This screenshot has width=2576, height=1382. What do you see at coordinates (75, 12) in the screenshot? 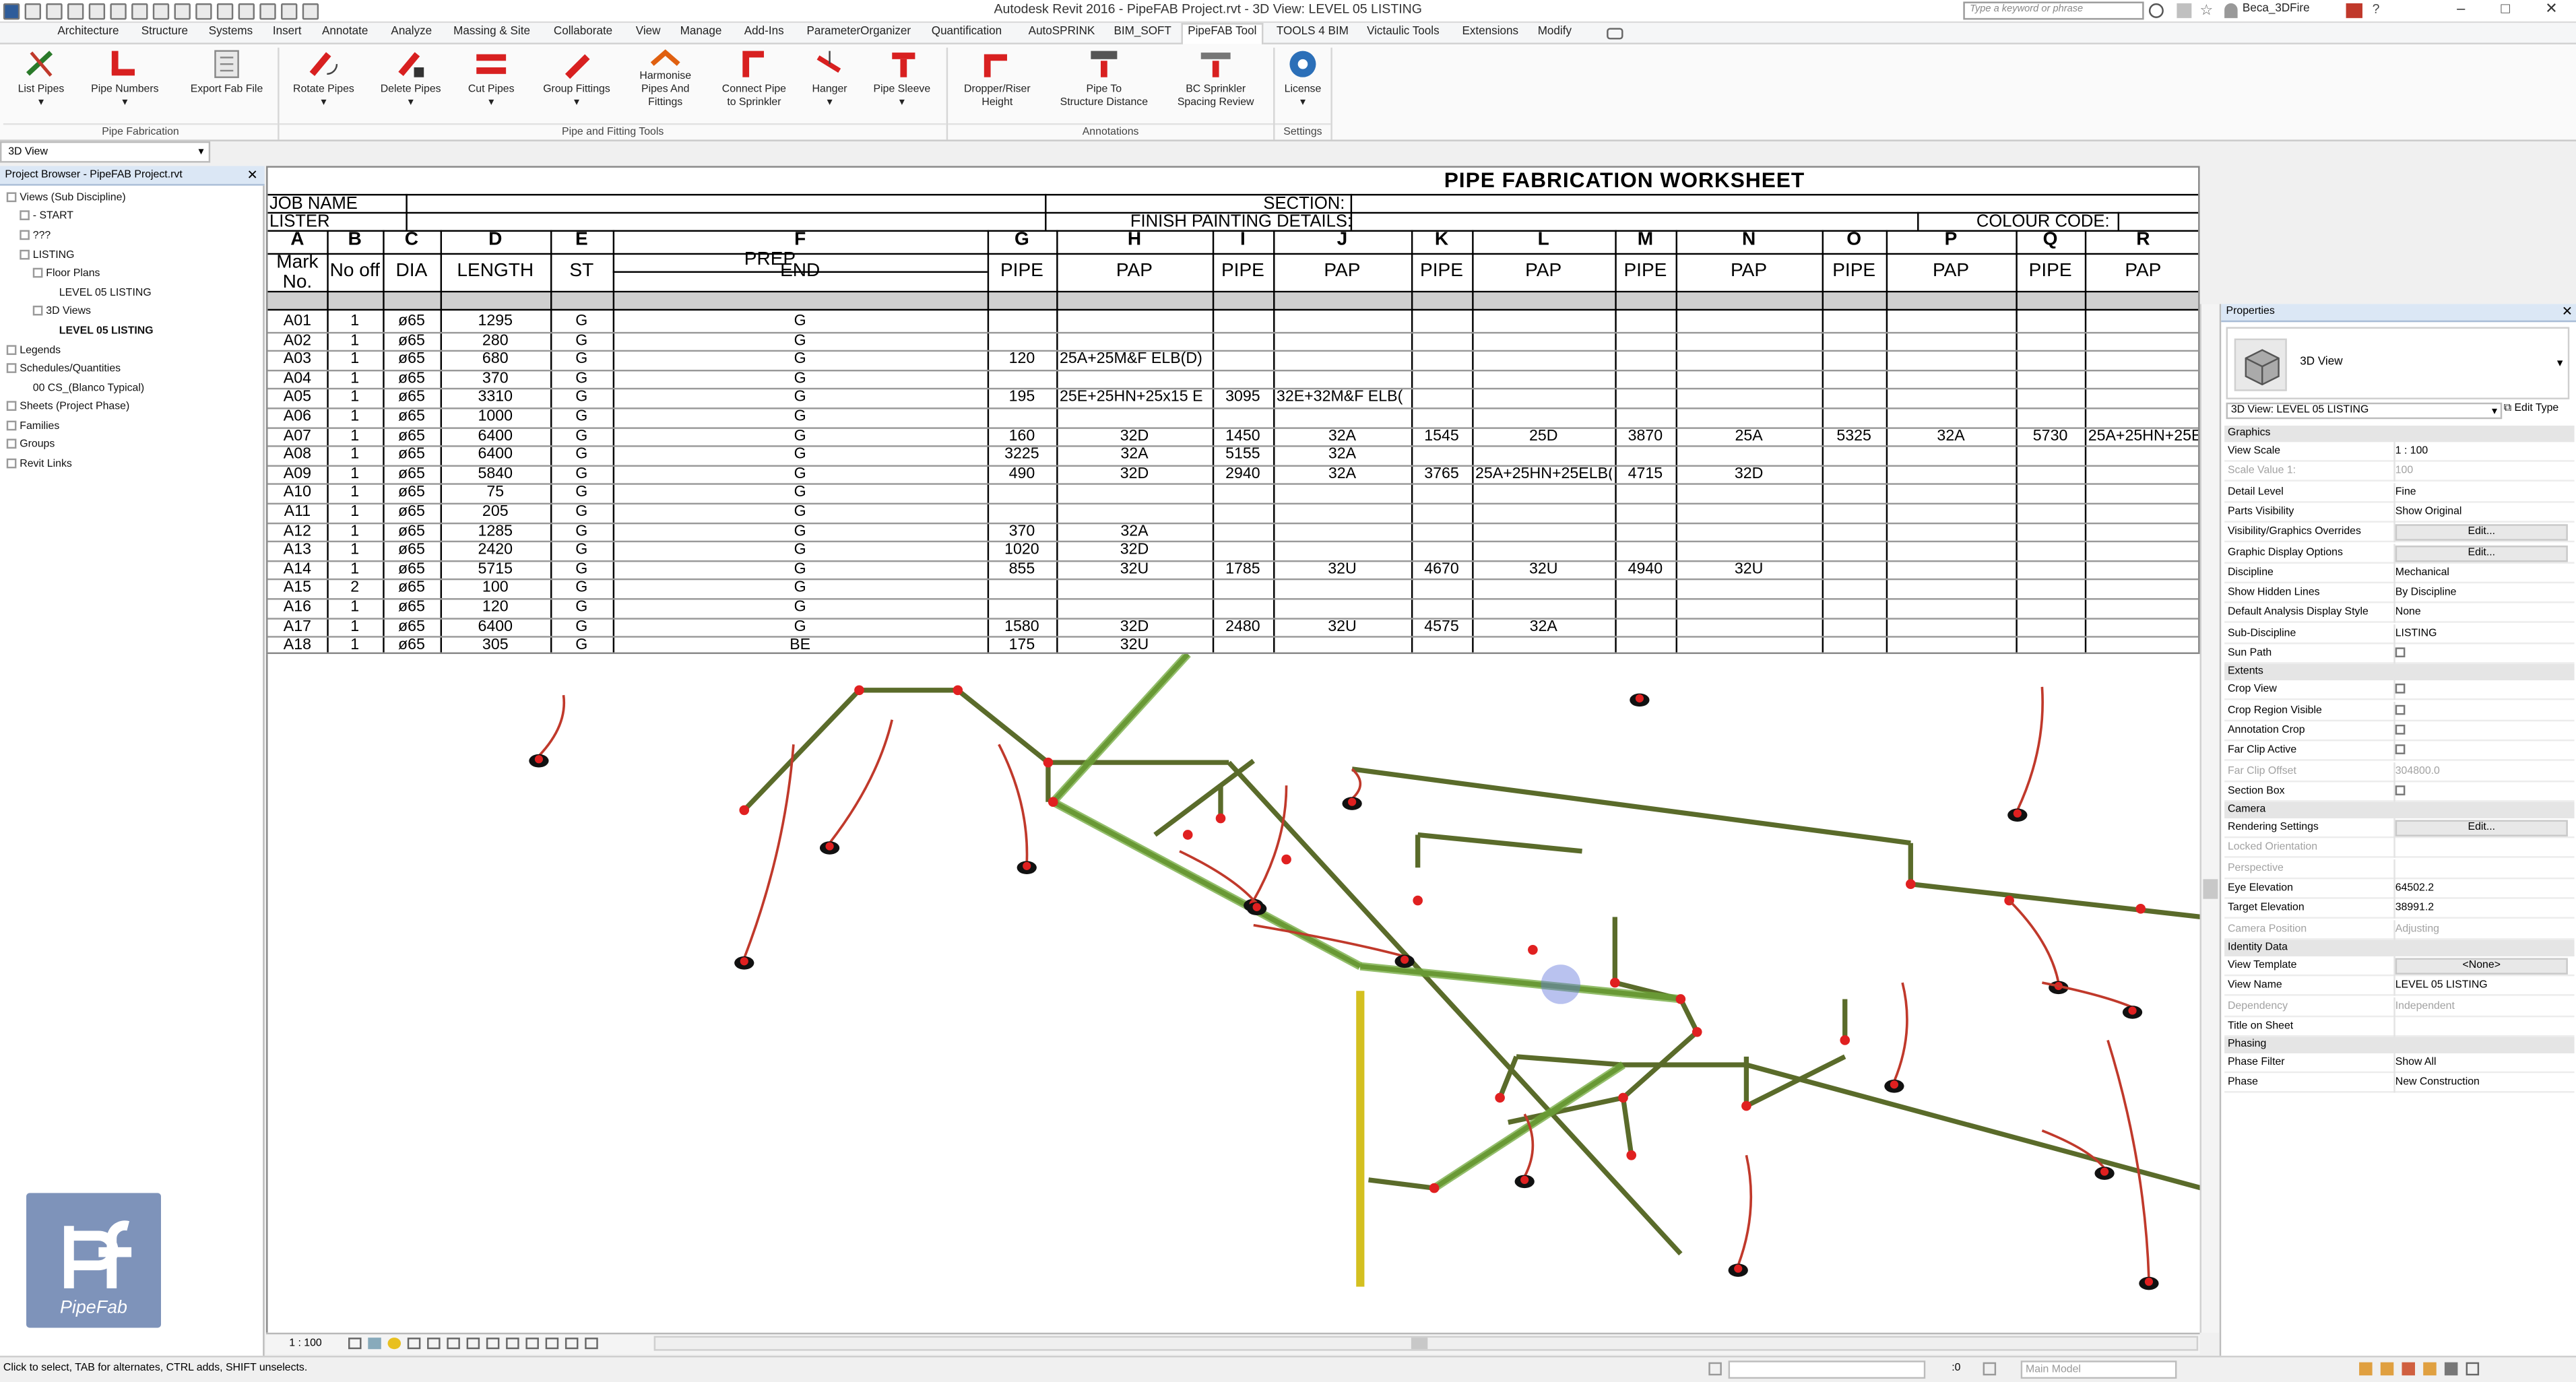
I see `sync-icon` at bounding box center [75, 12].